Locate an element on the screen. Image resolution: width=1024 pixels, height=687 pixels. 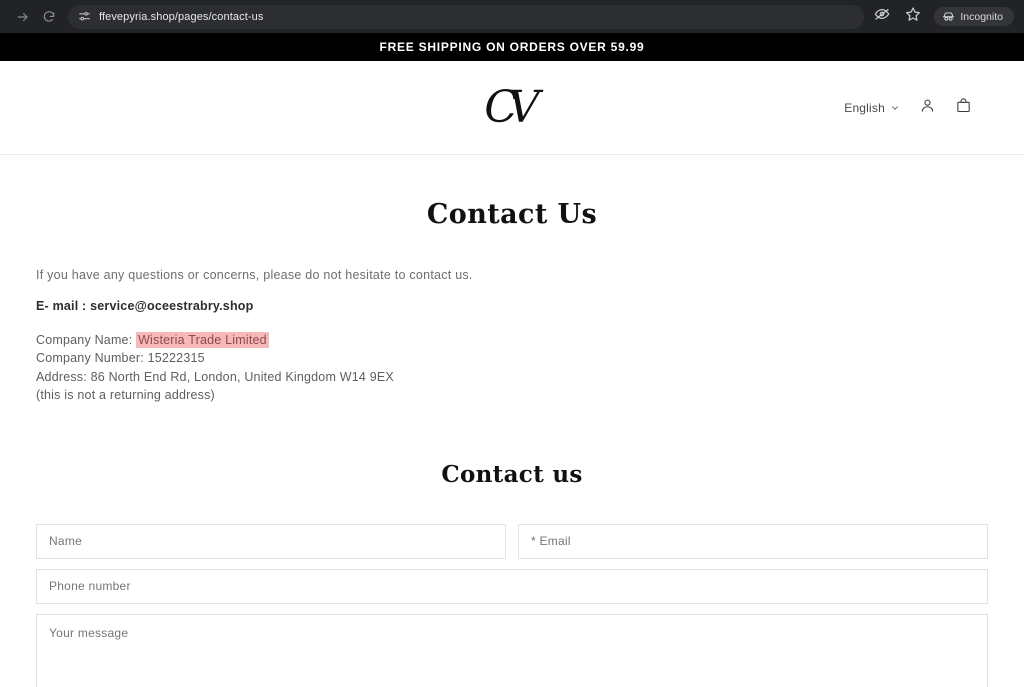
form-row-name-email is located at coordinates (512, 541).